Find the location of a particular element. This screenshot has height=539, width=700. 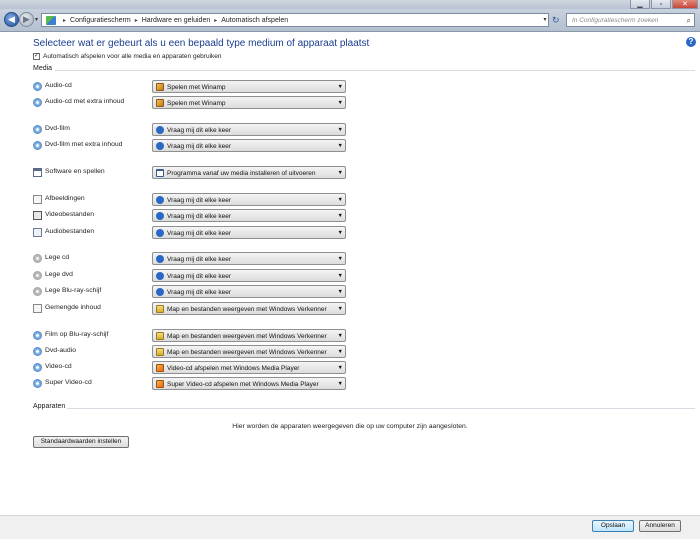

media-row-label: Audiobestanden is located at coordinates (70, 231).